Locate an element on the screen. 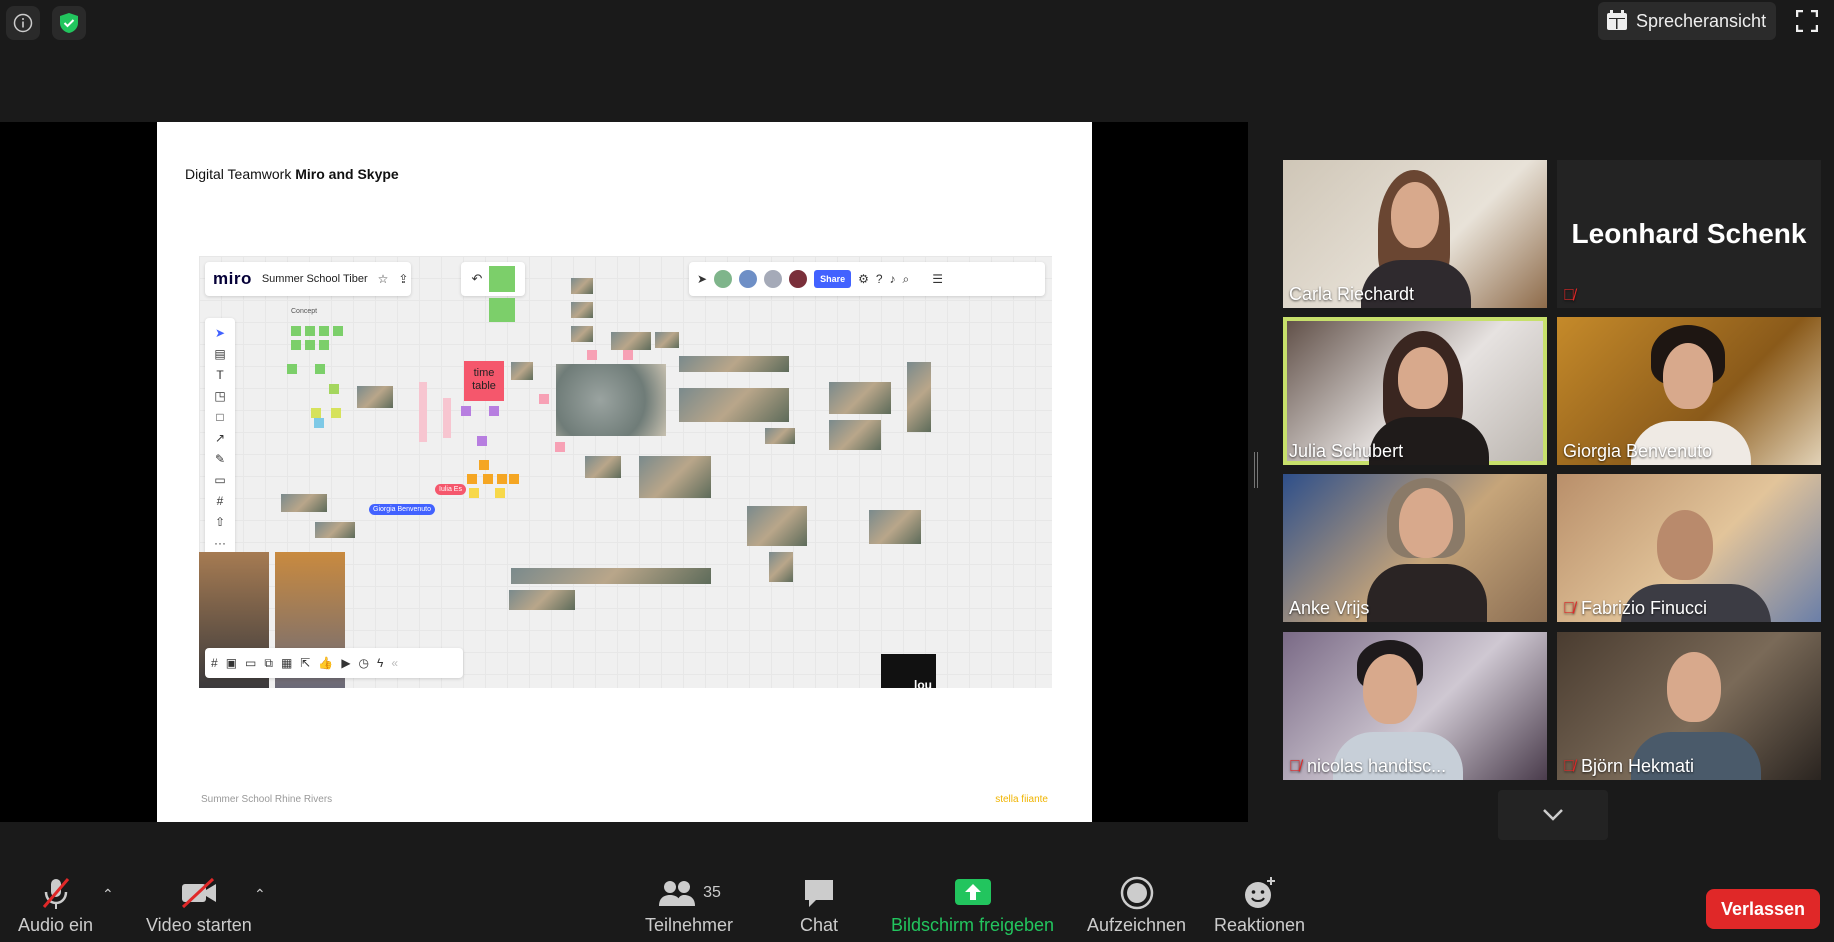 This screenshot has width=1834, height=942. participant-name: 🎙̸ Fabrizio Finucci is located at coordinates (1635, 608).